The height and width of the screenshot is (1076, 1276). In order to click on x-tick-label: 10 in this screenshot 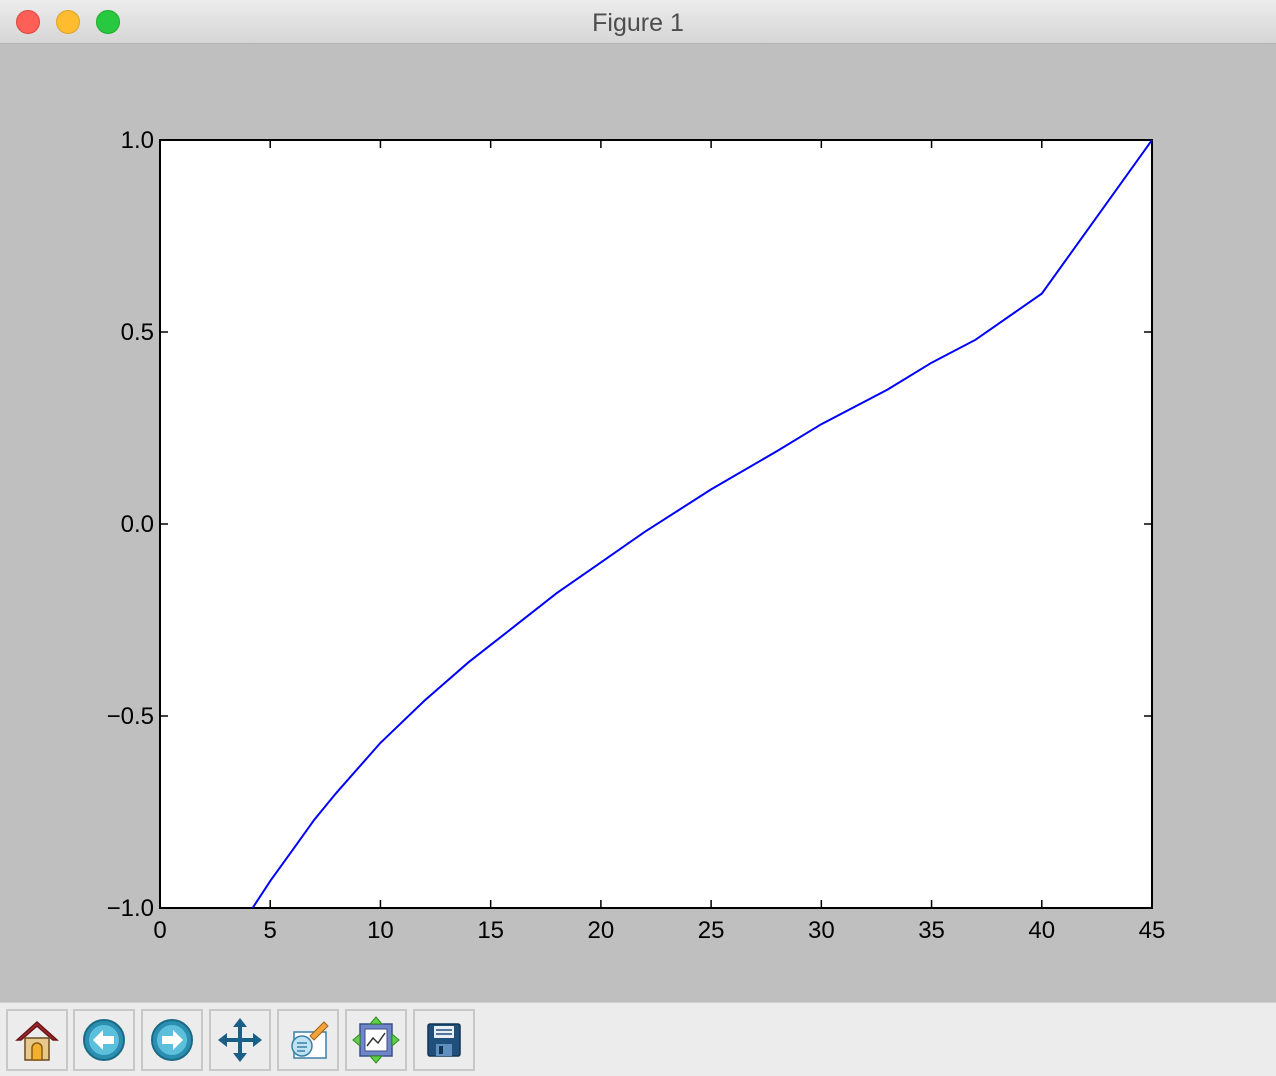, I will do `click(380, 930)`.